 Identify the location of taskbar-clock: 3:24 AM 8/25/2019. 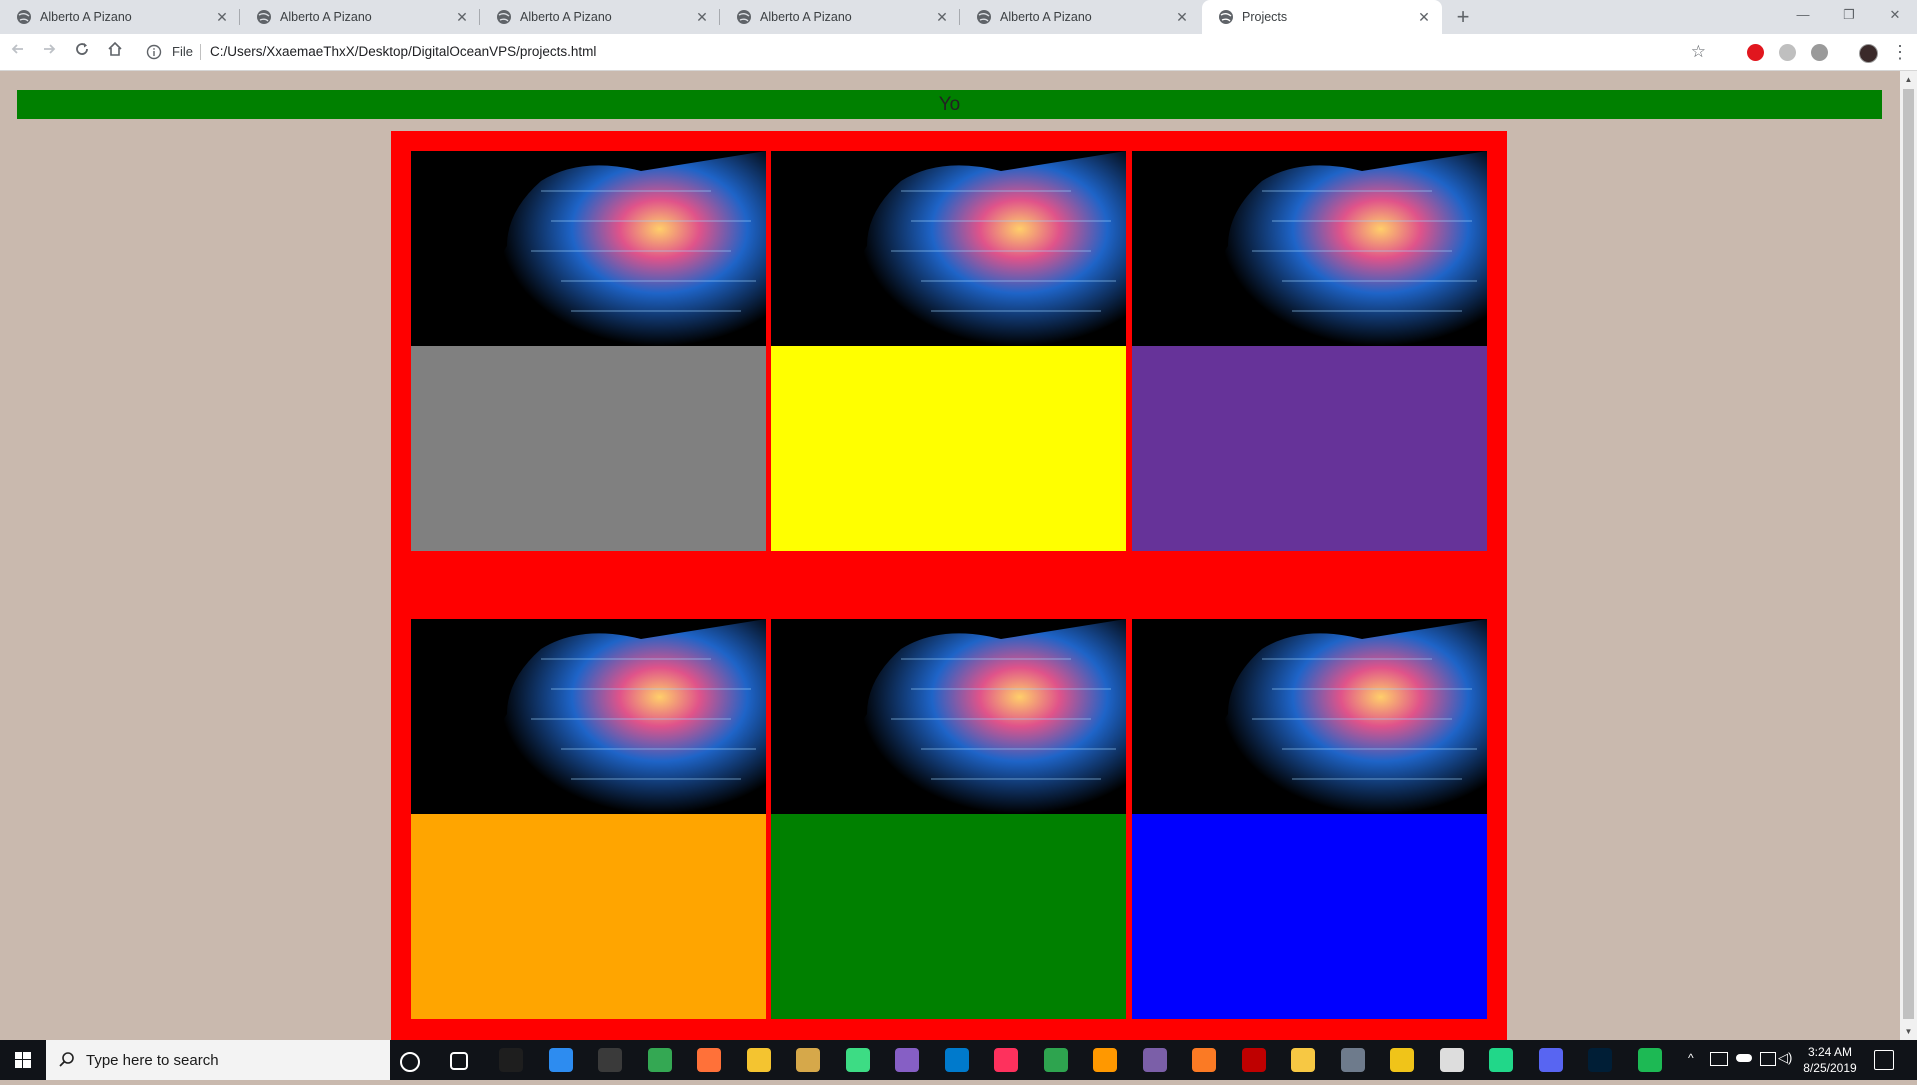
(1830, 1060).